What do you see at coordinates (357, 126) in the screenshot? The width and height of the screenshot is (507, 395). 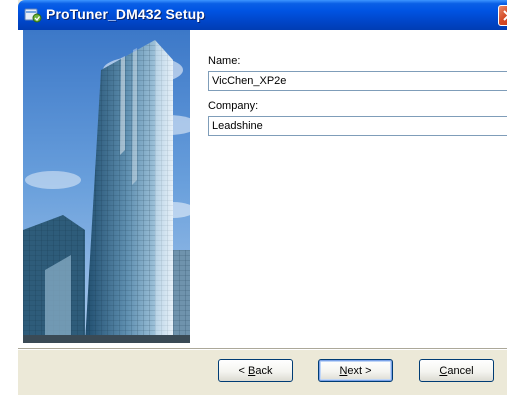 I see `company-field` at bounding box center [357, 126].